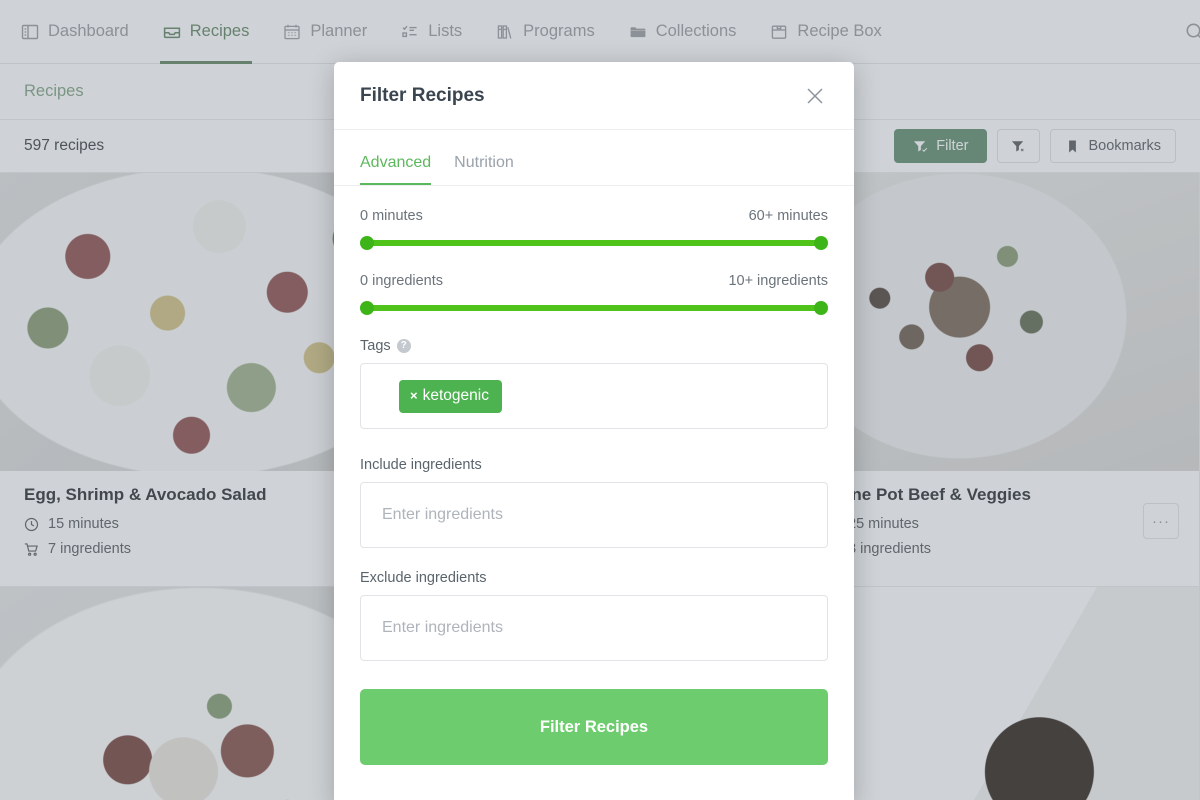  I want to click on include-ingredients-box, so click(594, 515).